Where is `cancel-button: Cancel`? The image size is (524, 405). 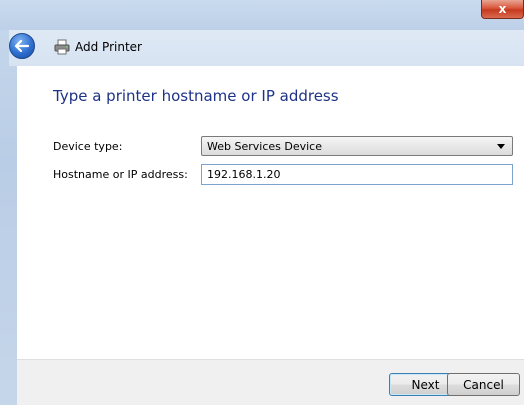
cancel-button: Cancel is located at coordinates (483, 384).